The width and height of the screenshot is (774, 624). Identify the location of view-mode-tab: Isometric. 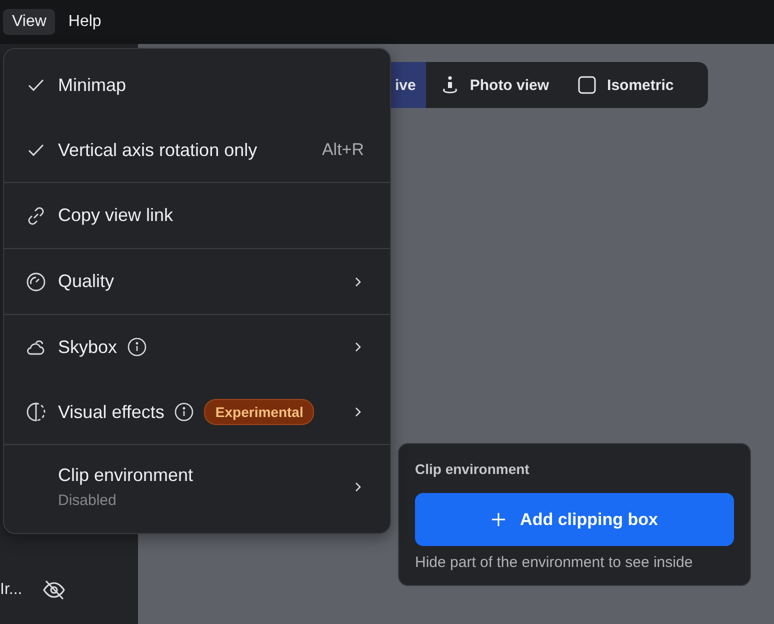
(625, 85).